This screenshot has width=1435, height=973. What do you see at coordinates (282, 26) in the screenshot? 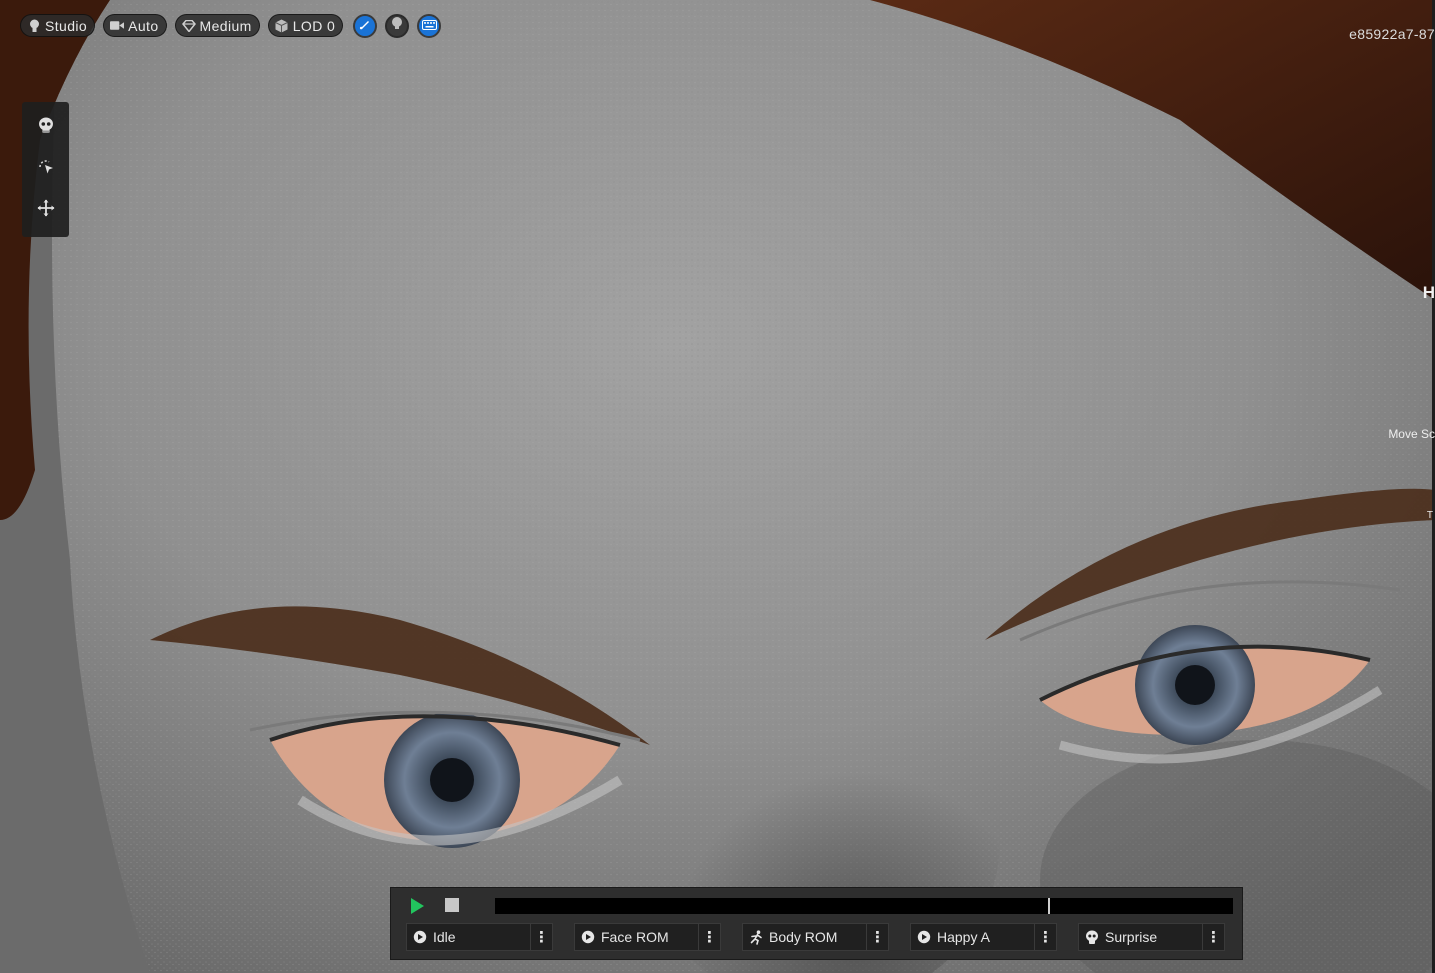
I see `cube-icon` at bounding box center [282, 26].